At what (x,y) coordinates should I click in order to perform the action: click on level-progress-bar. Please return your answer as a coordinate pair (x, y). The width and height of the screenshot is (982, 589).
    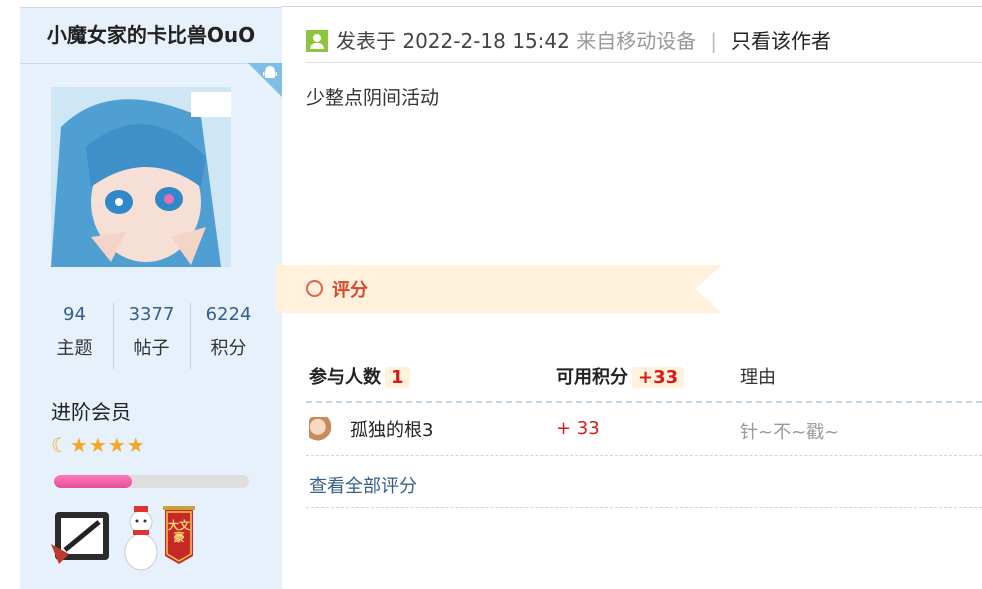
    Looking at the image, I should click on (151, 481).